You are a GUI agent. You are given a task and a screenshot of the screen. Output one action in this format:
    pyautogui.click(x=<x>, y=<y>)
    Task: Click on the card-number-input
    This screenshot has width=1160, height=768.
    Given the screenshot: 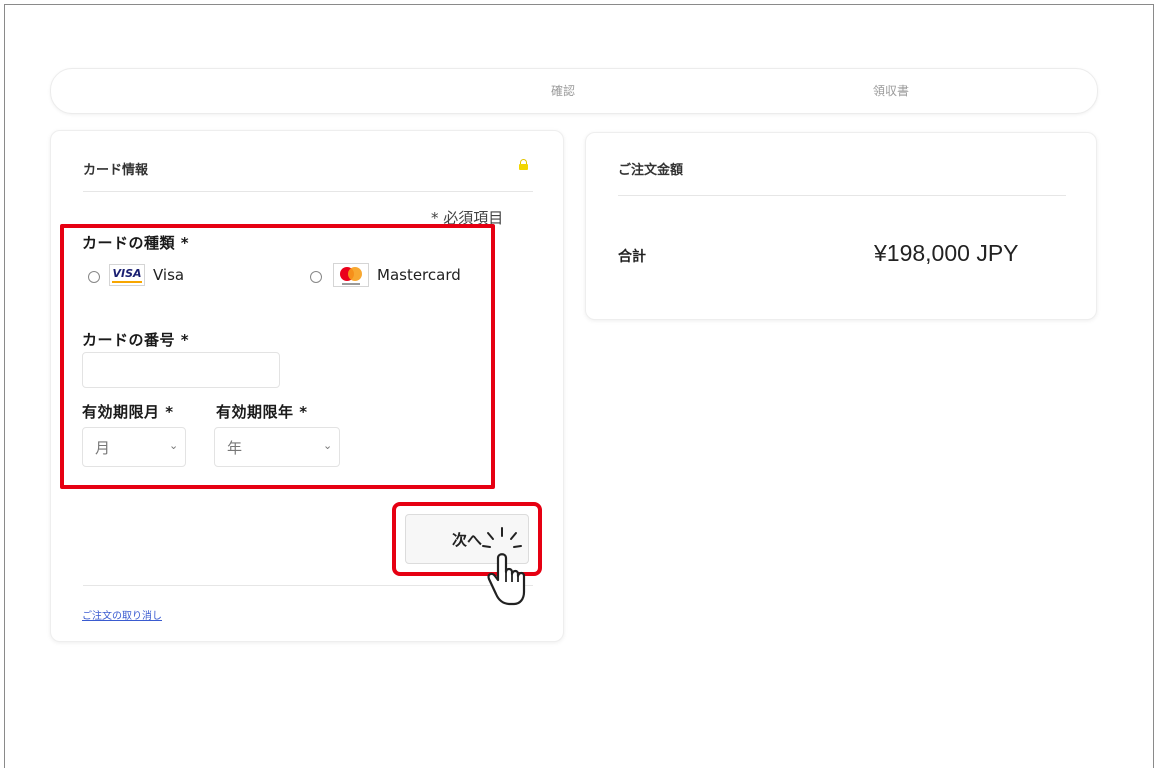 What is the action you would take?
    pyautogui.click(x=181, y=370)
    